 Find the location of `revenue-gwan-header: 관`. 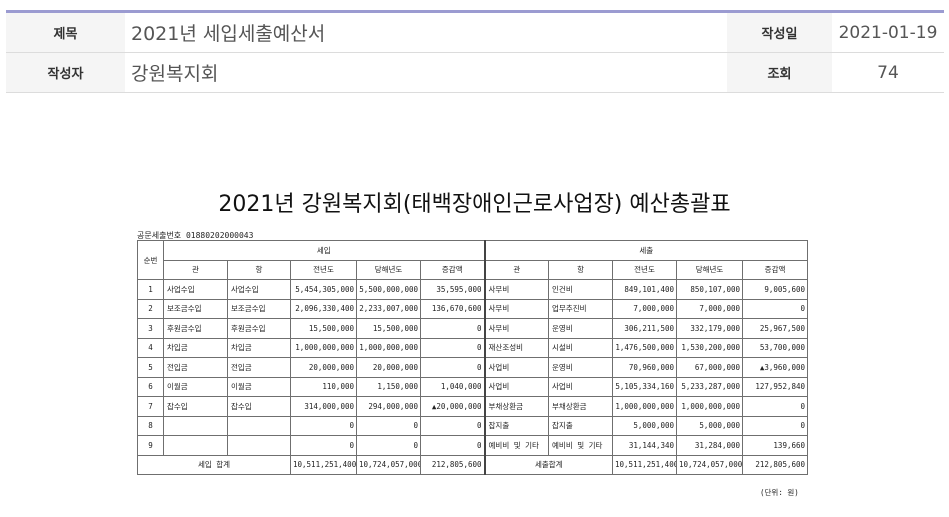

revenue-gwan-header: 관 is located at coordinates (195, 269).